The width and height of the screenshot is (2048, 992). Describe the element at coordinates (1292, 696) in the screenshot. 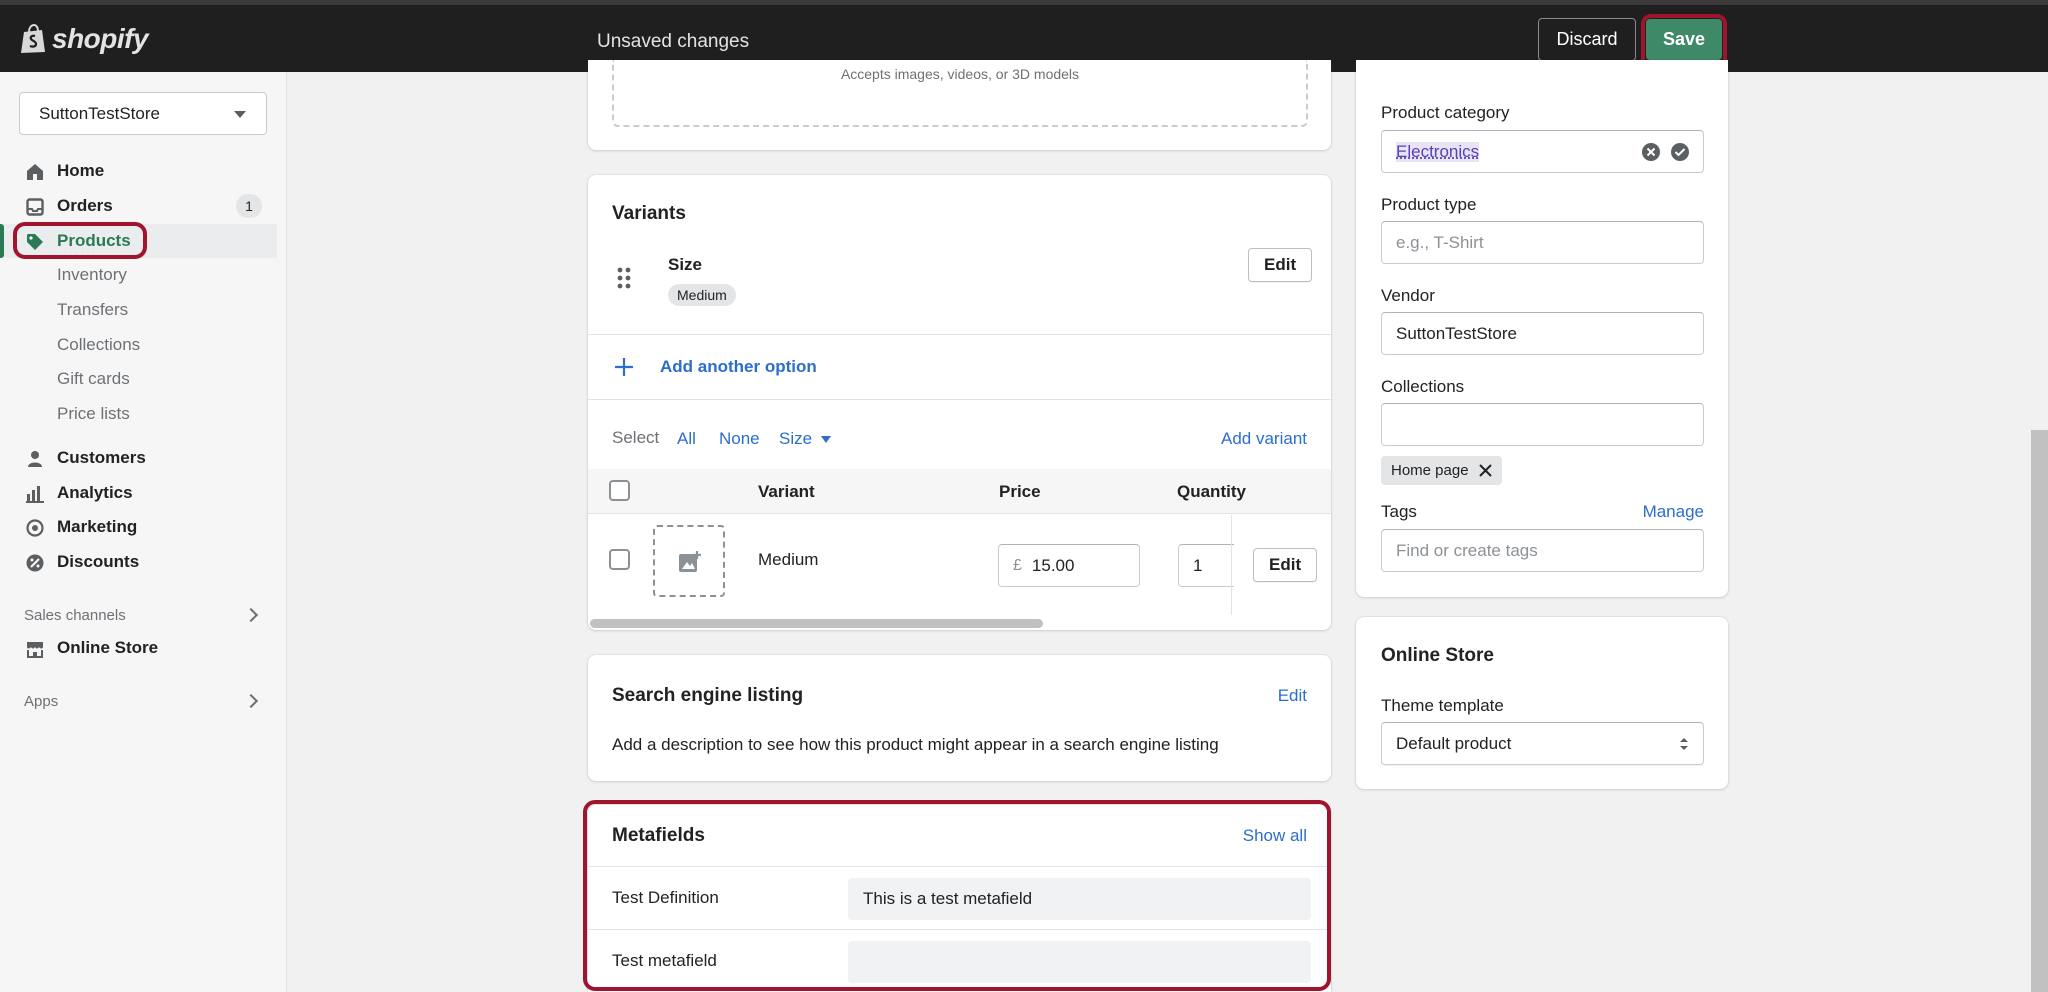

I see `seo-edit-link: Edit` at that location.